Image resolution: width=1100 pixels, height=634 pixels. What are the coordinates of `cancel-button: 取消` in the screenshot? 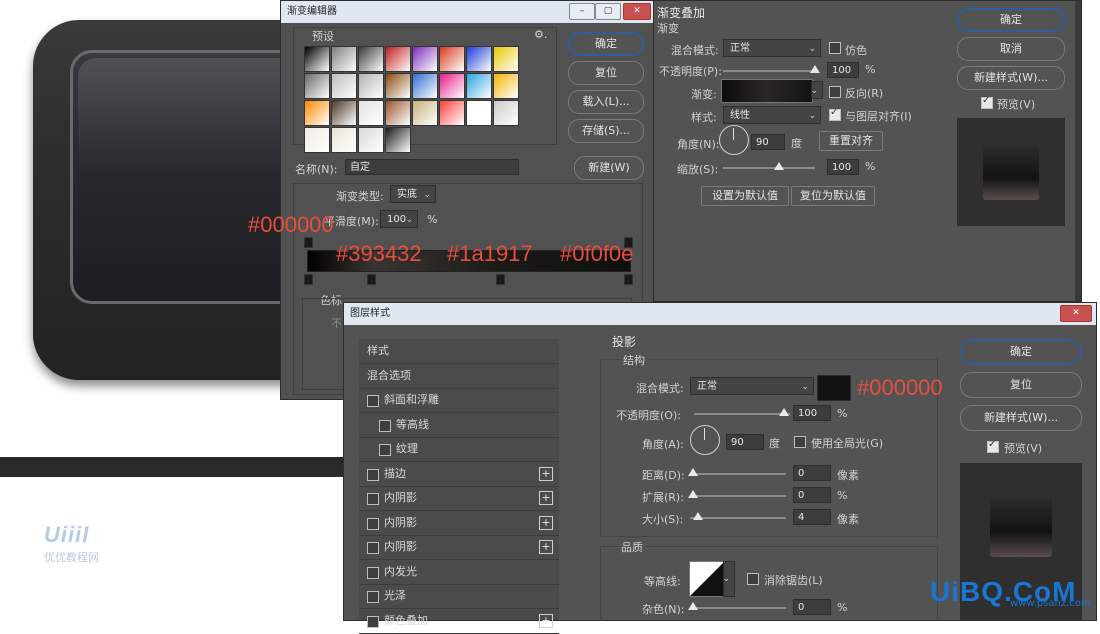 It's located at (1011, 49).